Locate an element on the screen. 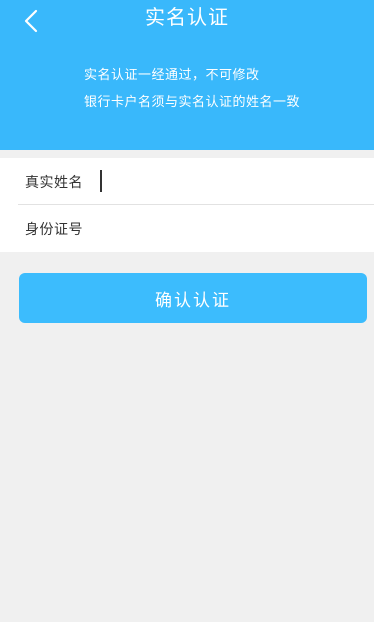 This screenshot has width=374, height=622. real-name-row: 真实姓名 is located at coordinates (187, 181).